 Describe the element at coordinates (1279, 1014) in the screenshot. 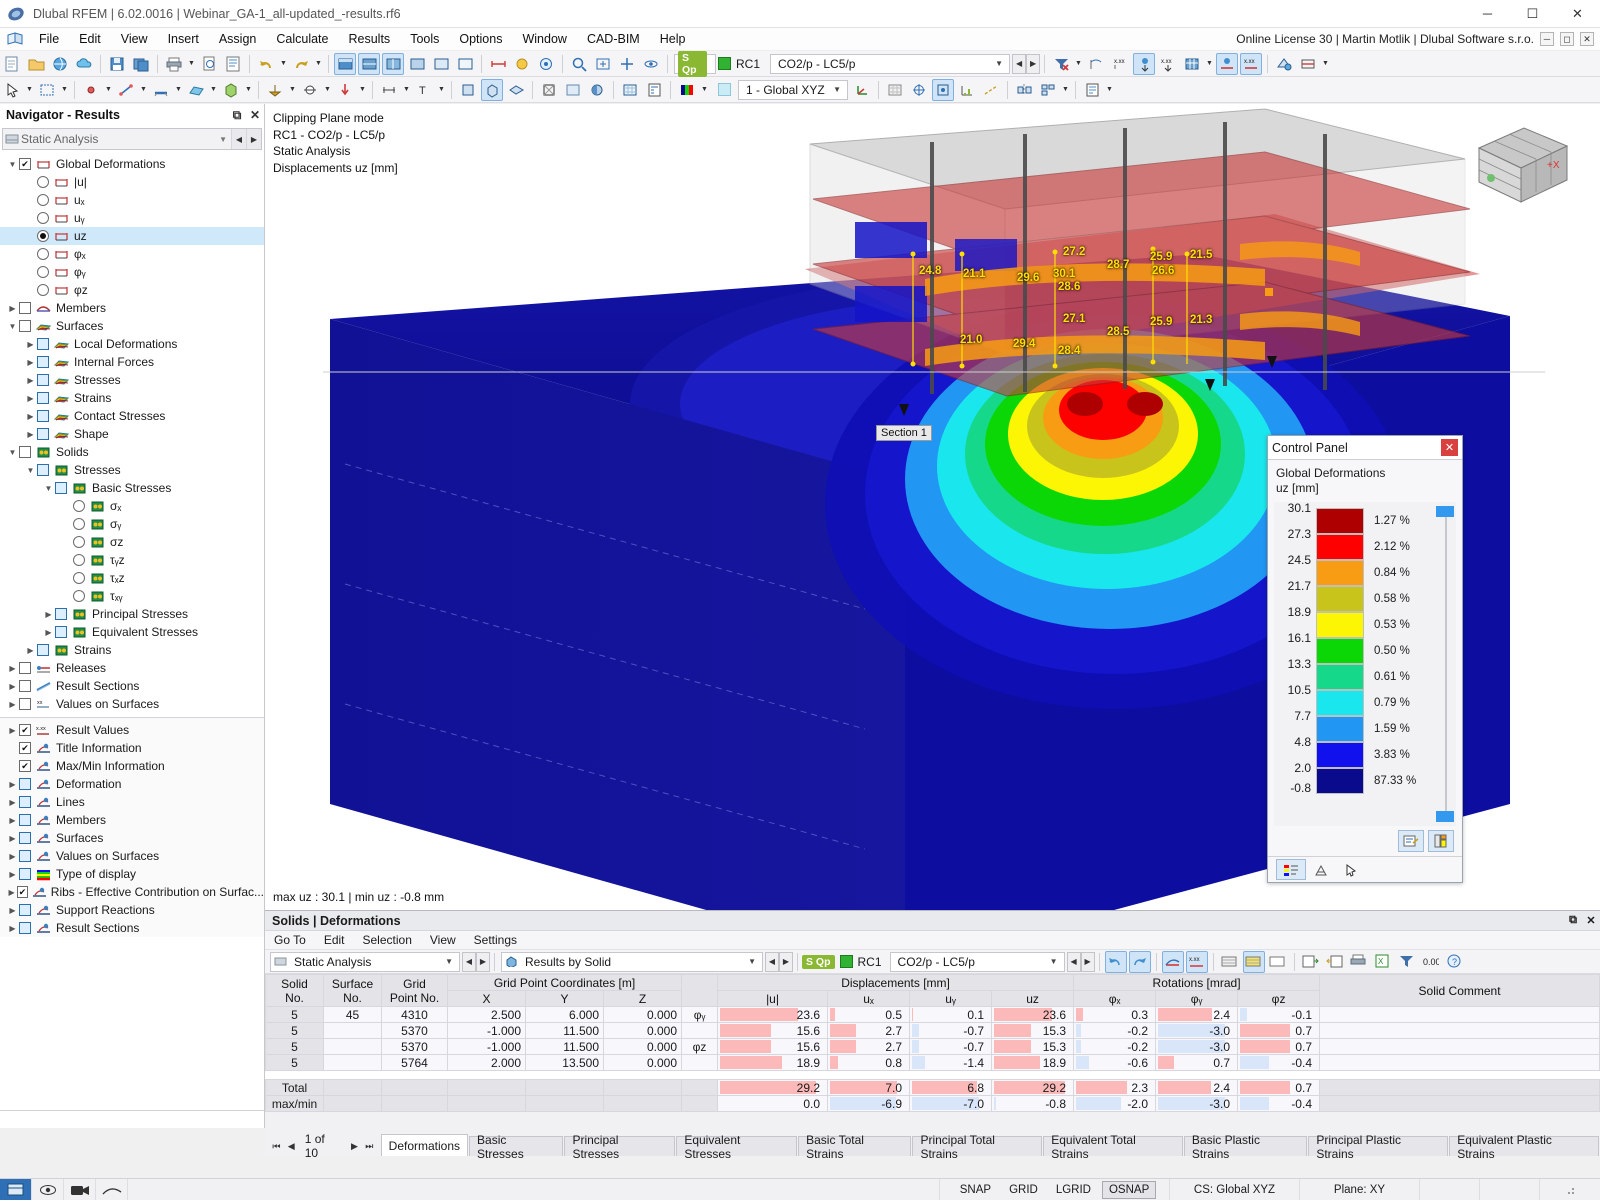

I see `table-cell: -0.1` at that location.